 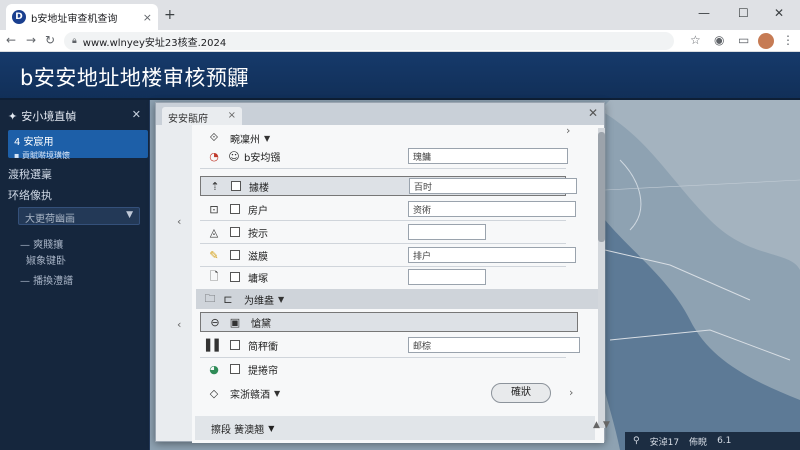 What do you see at coordinates (724, 441) in the screenshot?
I see `status-c: 6.1` at bounding box center [724, 441].